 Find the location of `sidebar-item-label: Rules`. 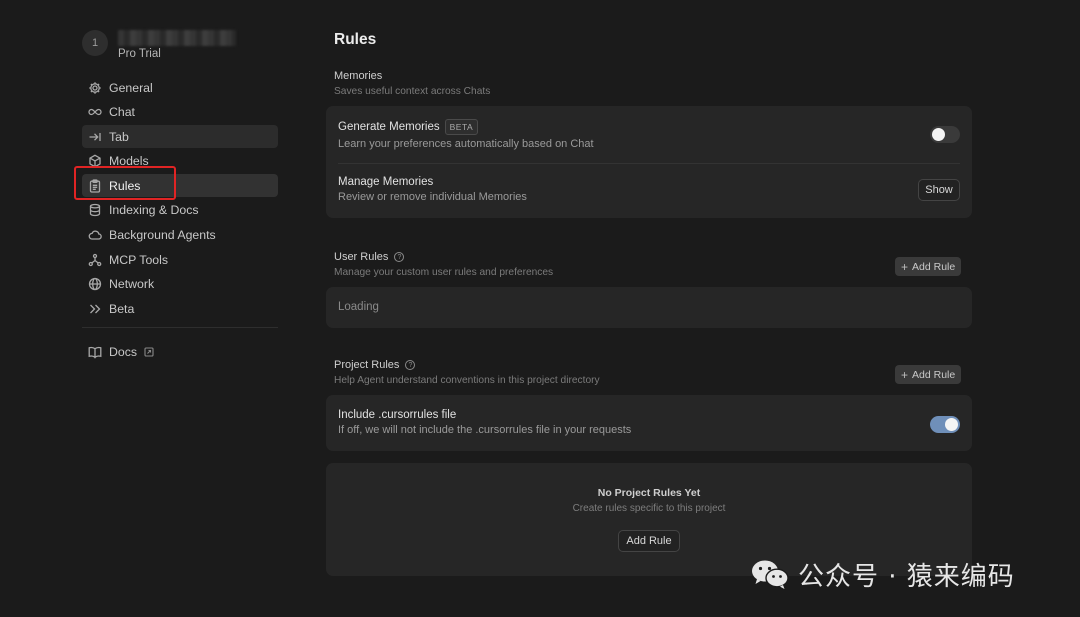

sidebar-item-label: Rules is located at coordinates (125, 185).